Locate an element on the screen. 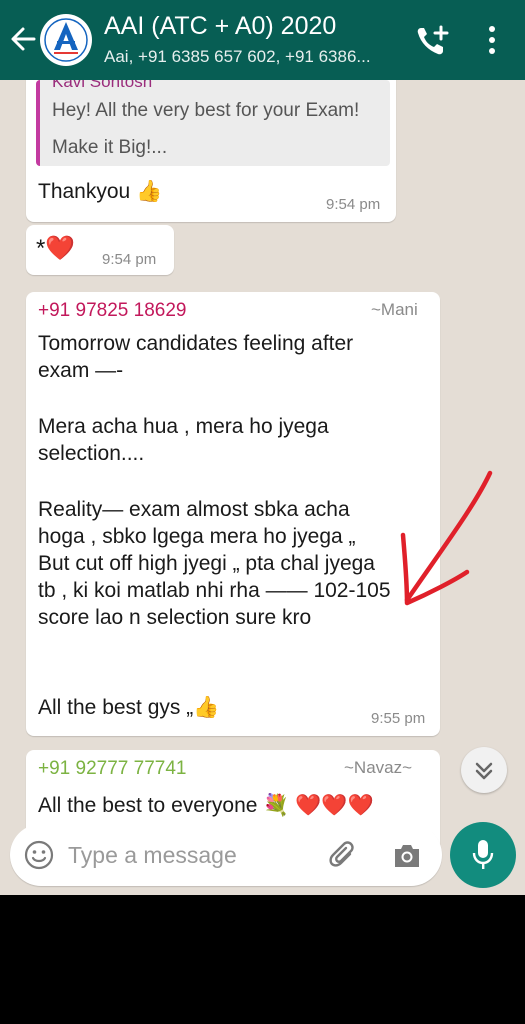 The image size is (525, 1024). aai-logo-icon is located at coordinates (66, 40).